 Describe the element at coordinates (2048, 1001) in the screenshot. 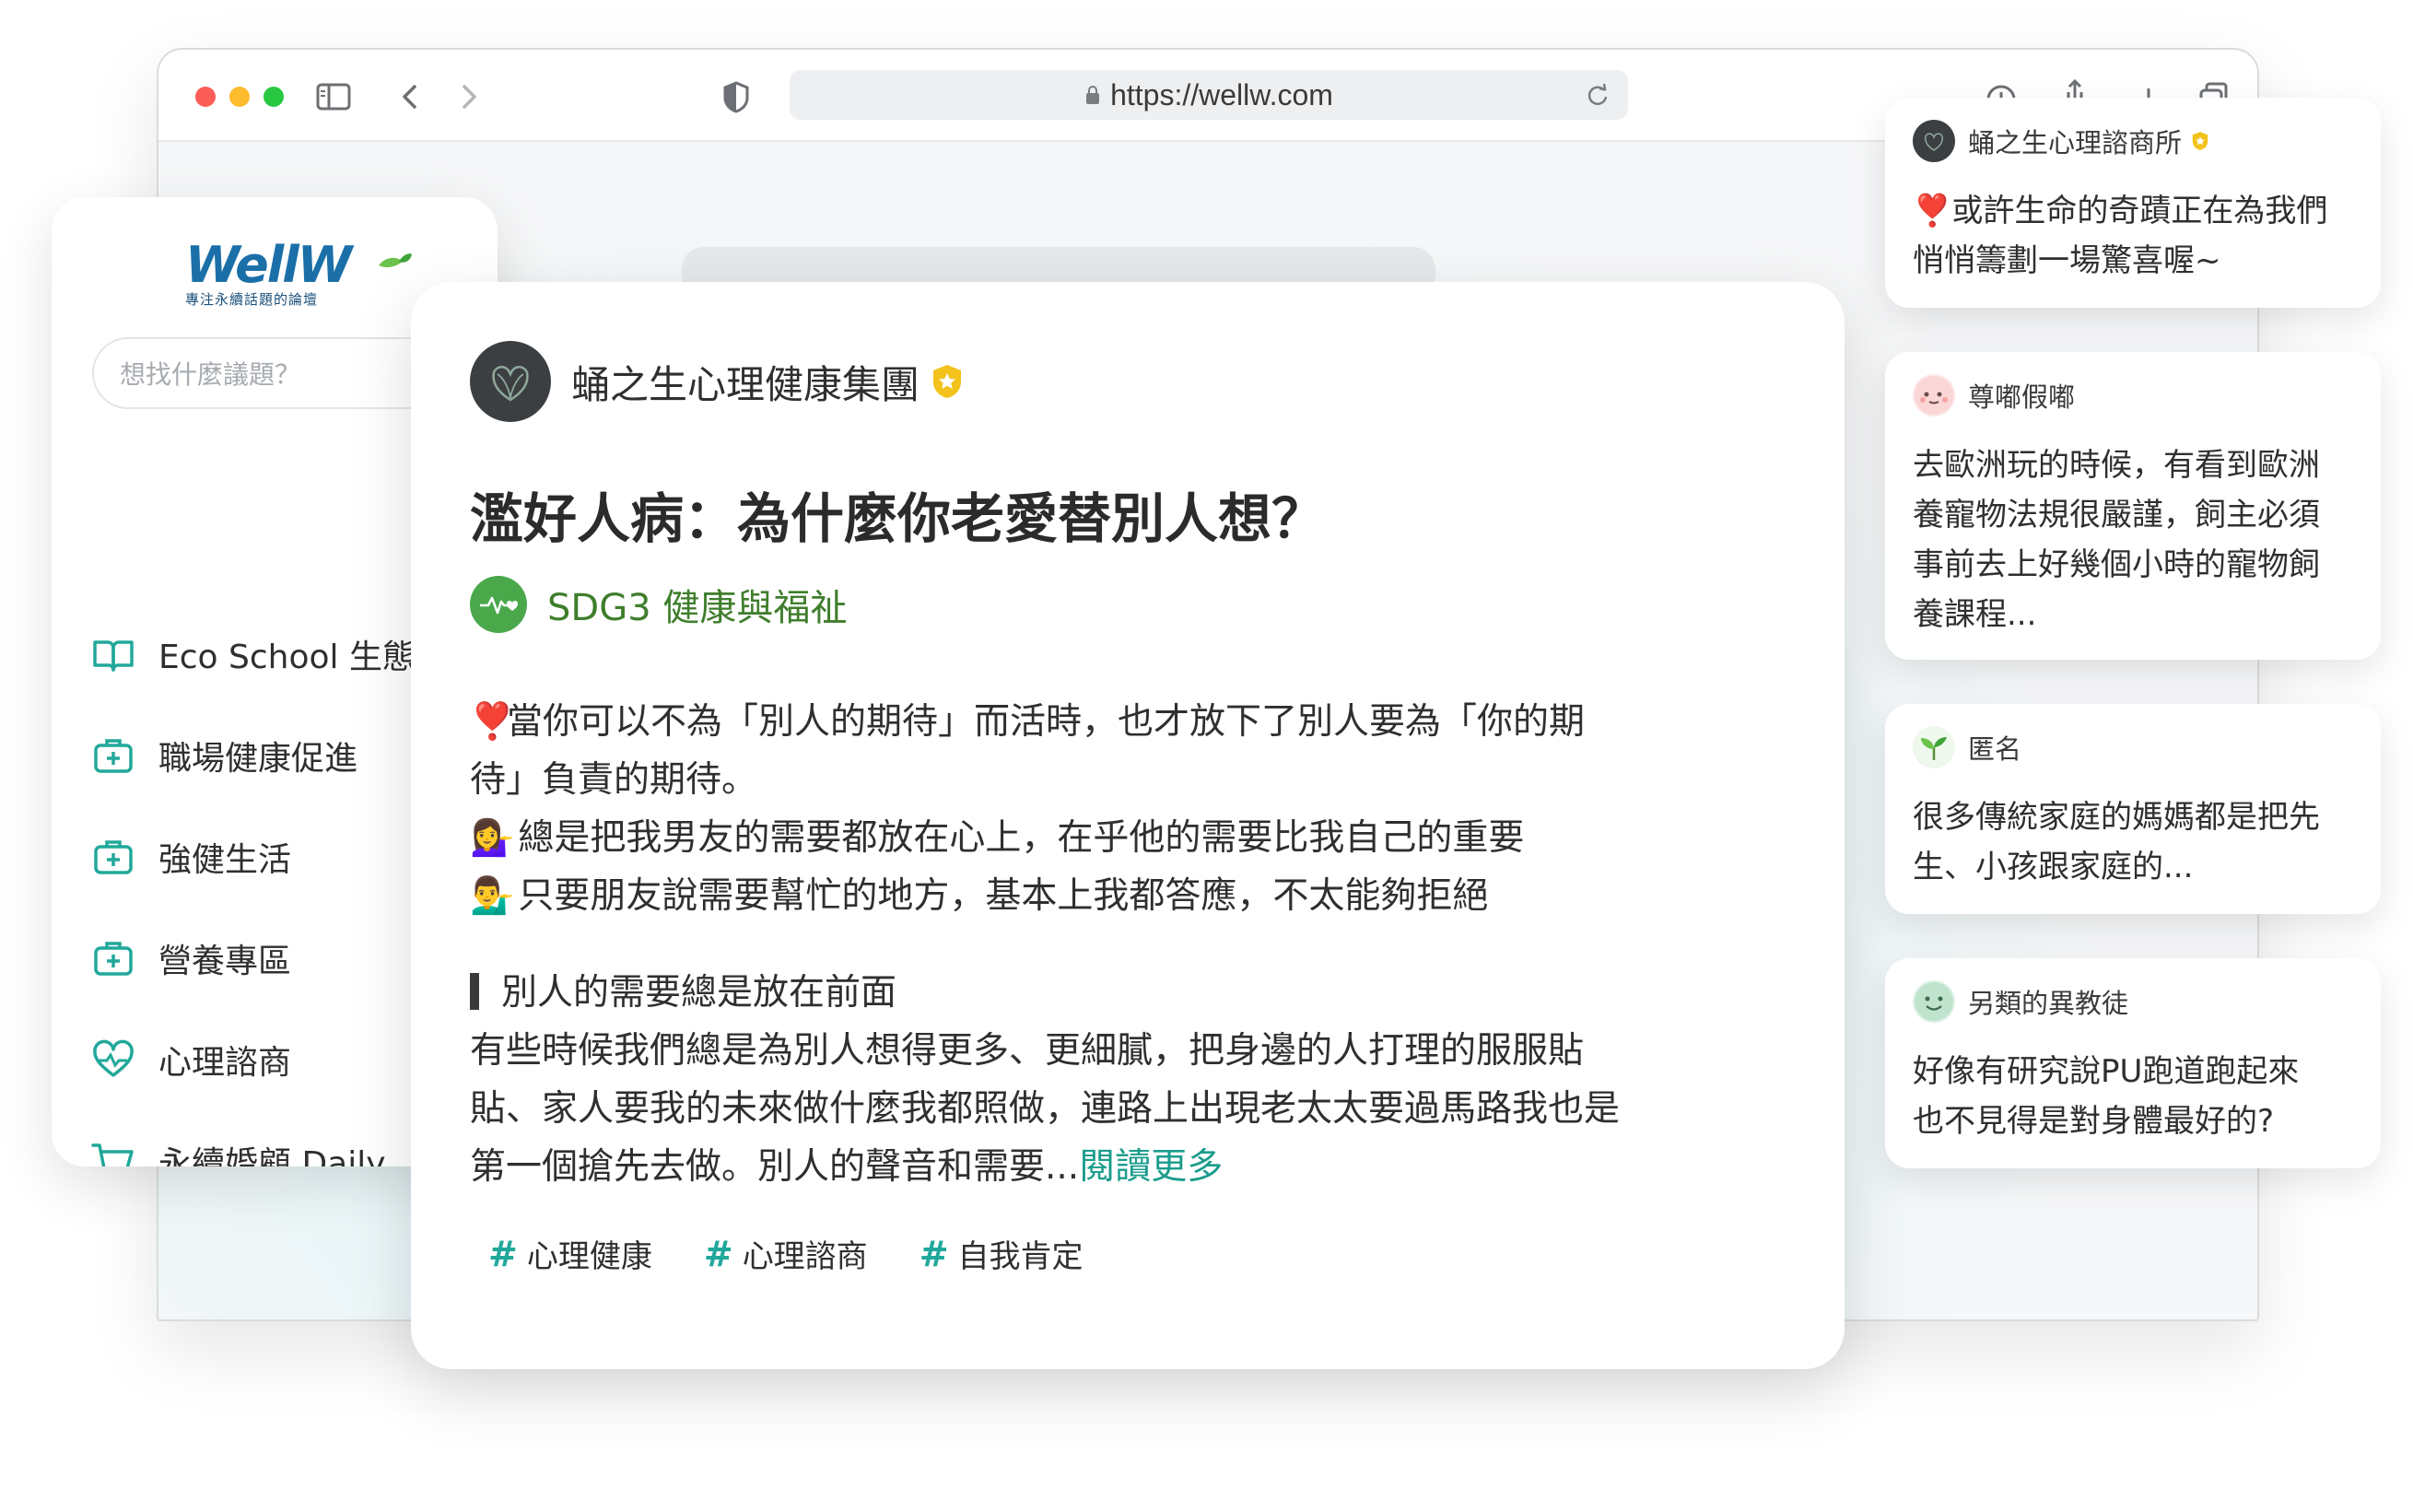

I see `comment-author-name: 另類的異教徒` at that location.